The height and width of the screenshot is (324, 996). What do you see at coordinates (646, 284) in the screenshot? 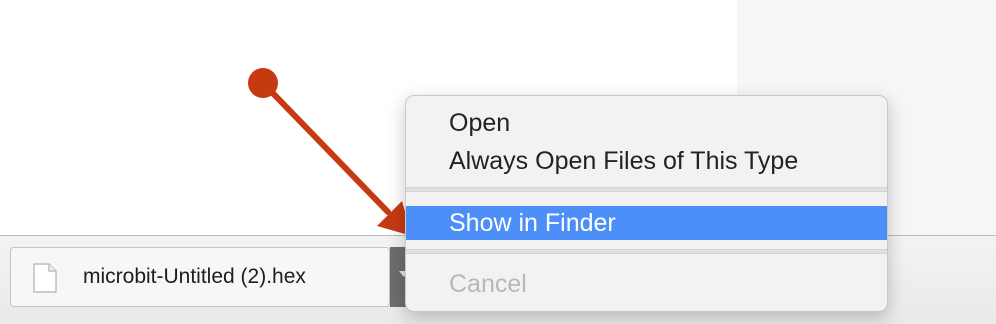
I see `menu-item-cancel: Cancel` at bounding box center [646, 284].